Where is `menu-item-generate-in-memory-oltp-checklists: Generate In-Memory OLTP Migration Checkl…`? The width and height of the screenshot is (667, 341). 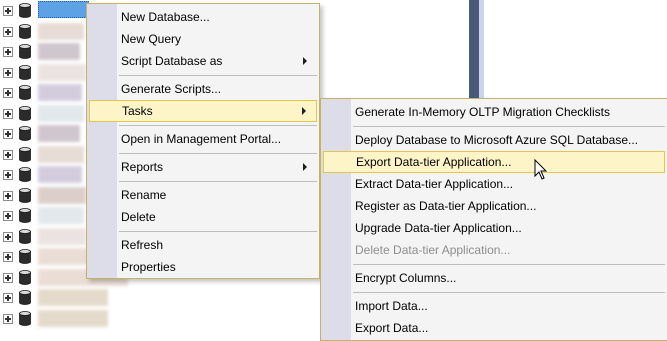 menu-item-generate-in-memory-oltp-checklists: Generate In-Memory OLTP Migration Checkl… is located at coordinates (494, 112).